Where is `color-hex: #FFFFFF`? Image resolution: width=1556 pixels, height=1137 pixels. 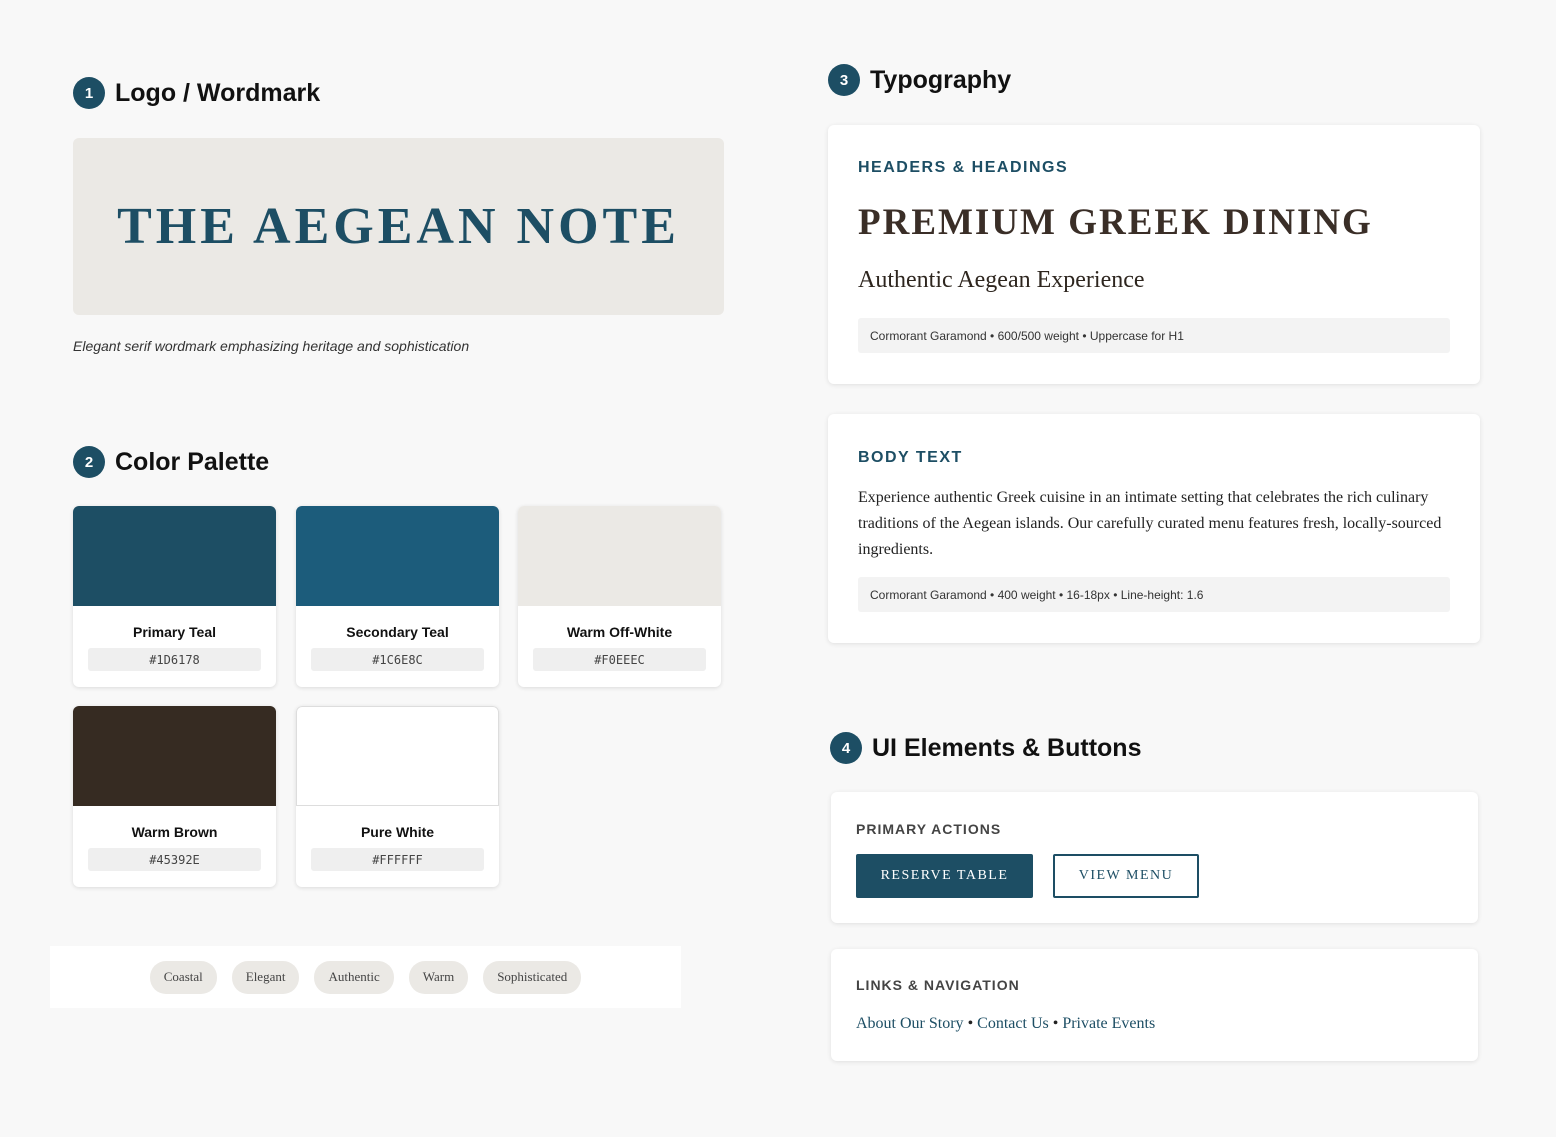
color-hex: #FFFFFF is located at coordinates (397, 859).